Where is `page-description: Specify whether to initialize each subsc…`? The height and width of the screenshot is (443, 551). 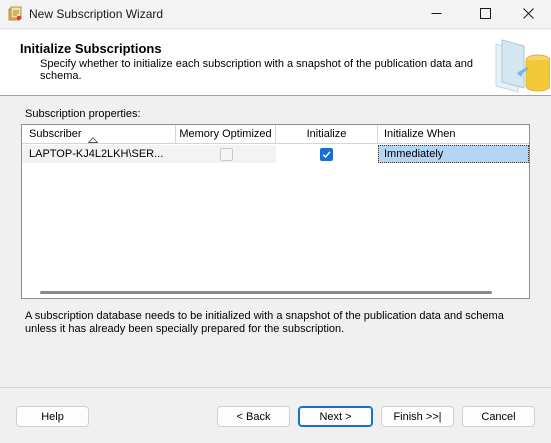
page-description: Specify whether to initialize each subsc… is located at coordinates (256, 70).